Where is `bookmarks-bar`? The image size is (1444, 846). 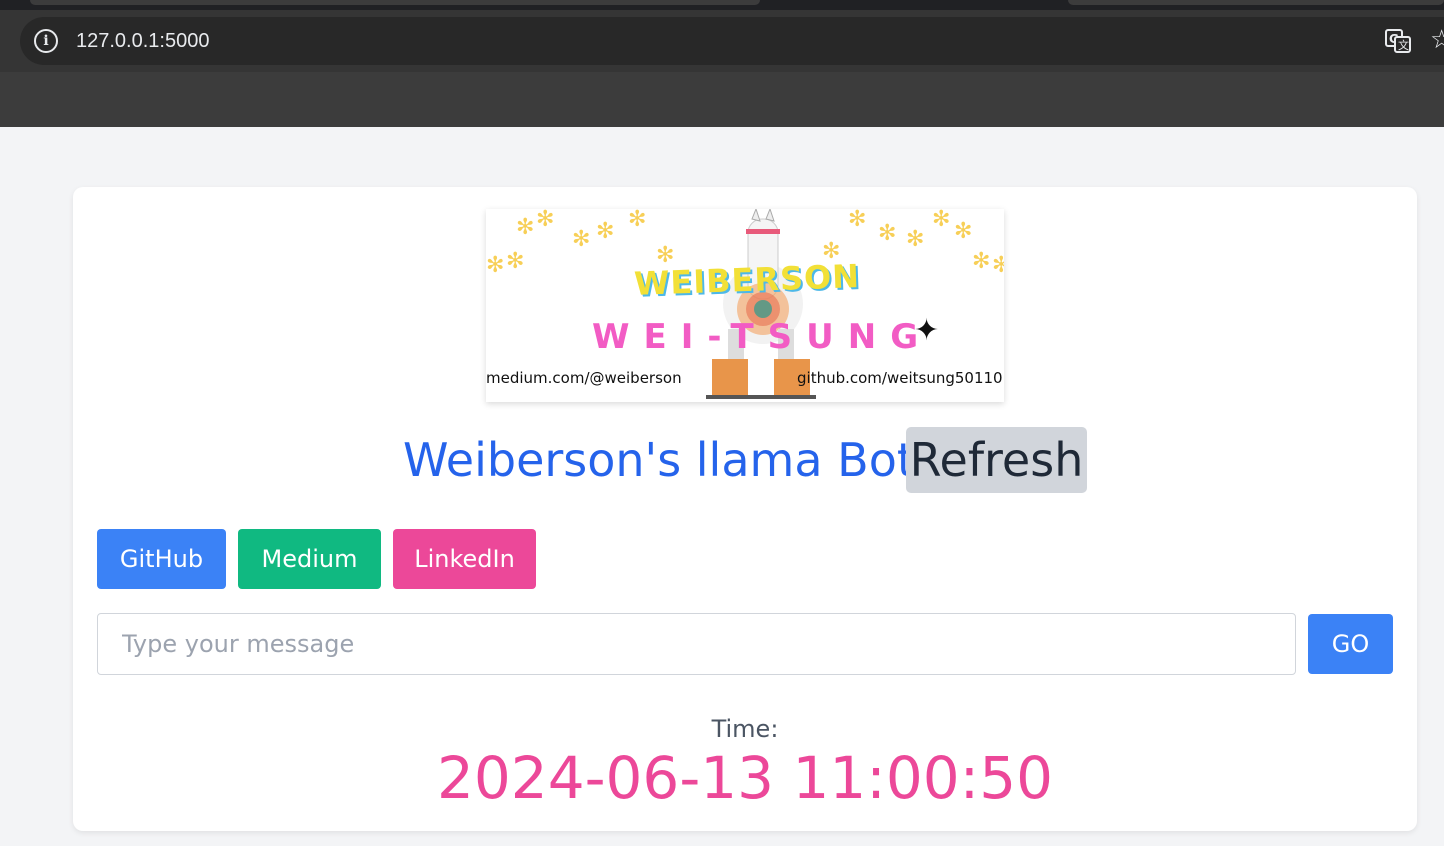 bookmarks-bar is located at coordinates (722, 99).